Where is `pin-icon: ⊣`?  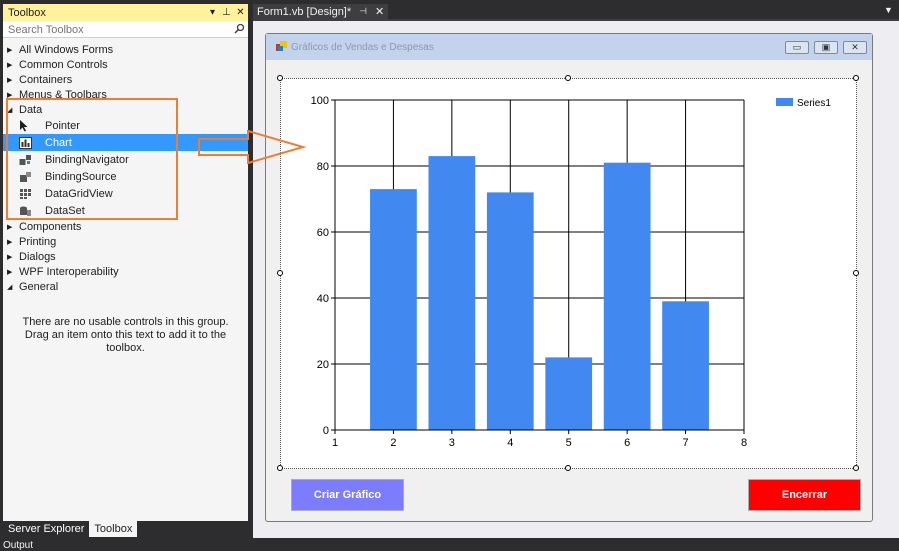
pin-icon: ⊣ is located at coordinates (363, 11).